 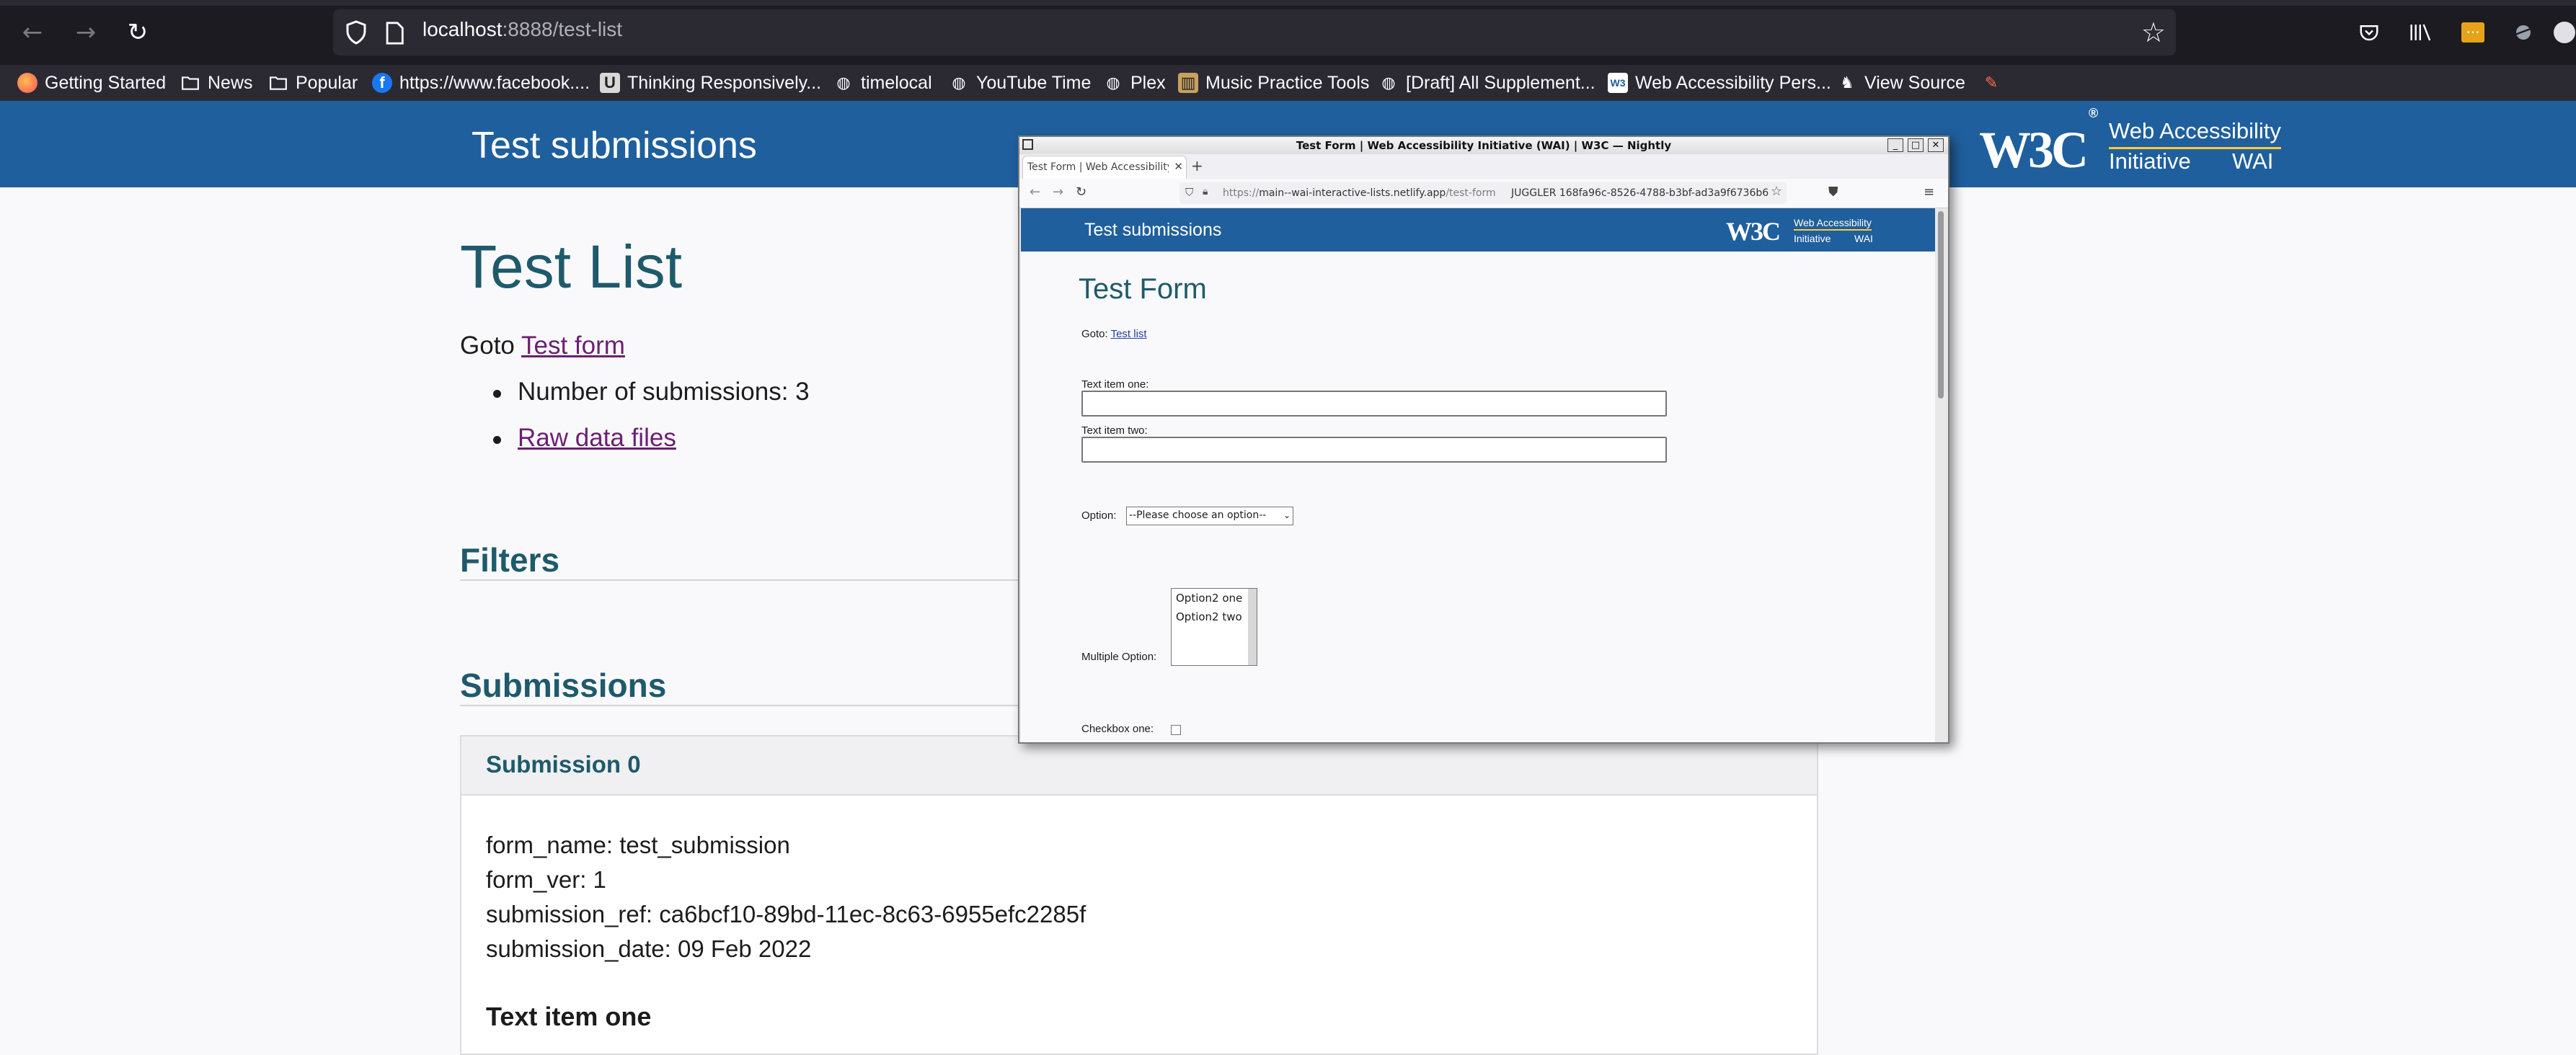 I want to click on test-list-link: Test list, so click(x=1129, y=334).